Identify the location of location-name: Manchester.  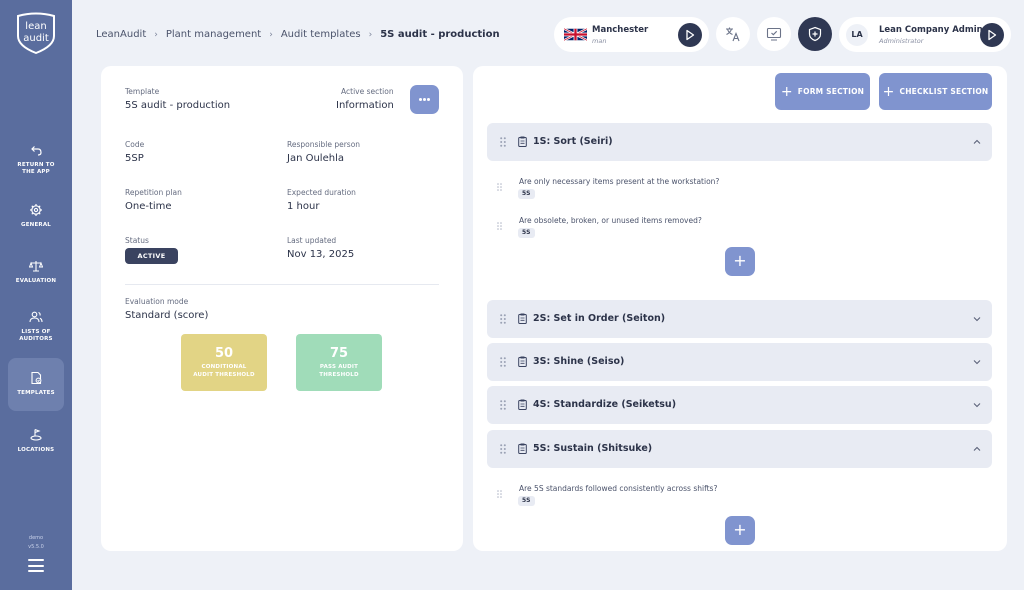
(620, 30).